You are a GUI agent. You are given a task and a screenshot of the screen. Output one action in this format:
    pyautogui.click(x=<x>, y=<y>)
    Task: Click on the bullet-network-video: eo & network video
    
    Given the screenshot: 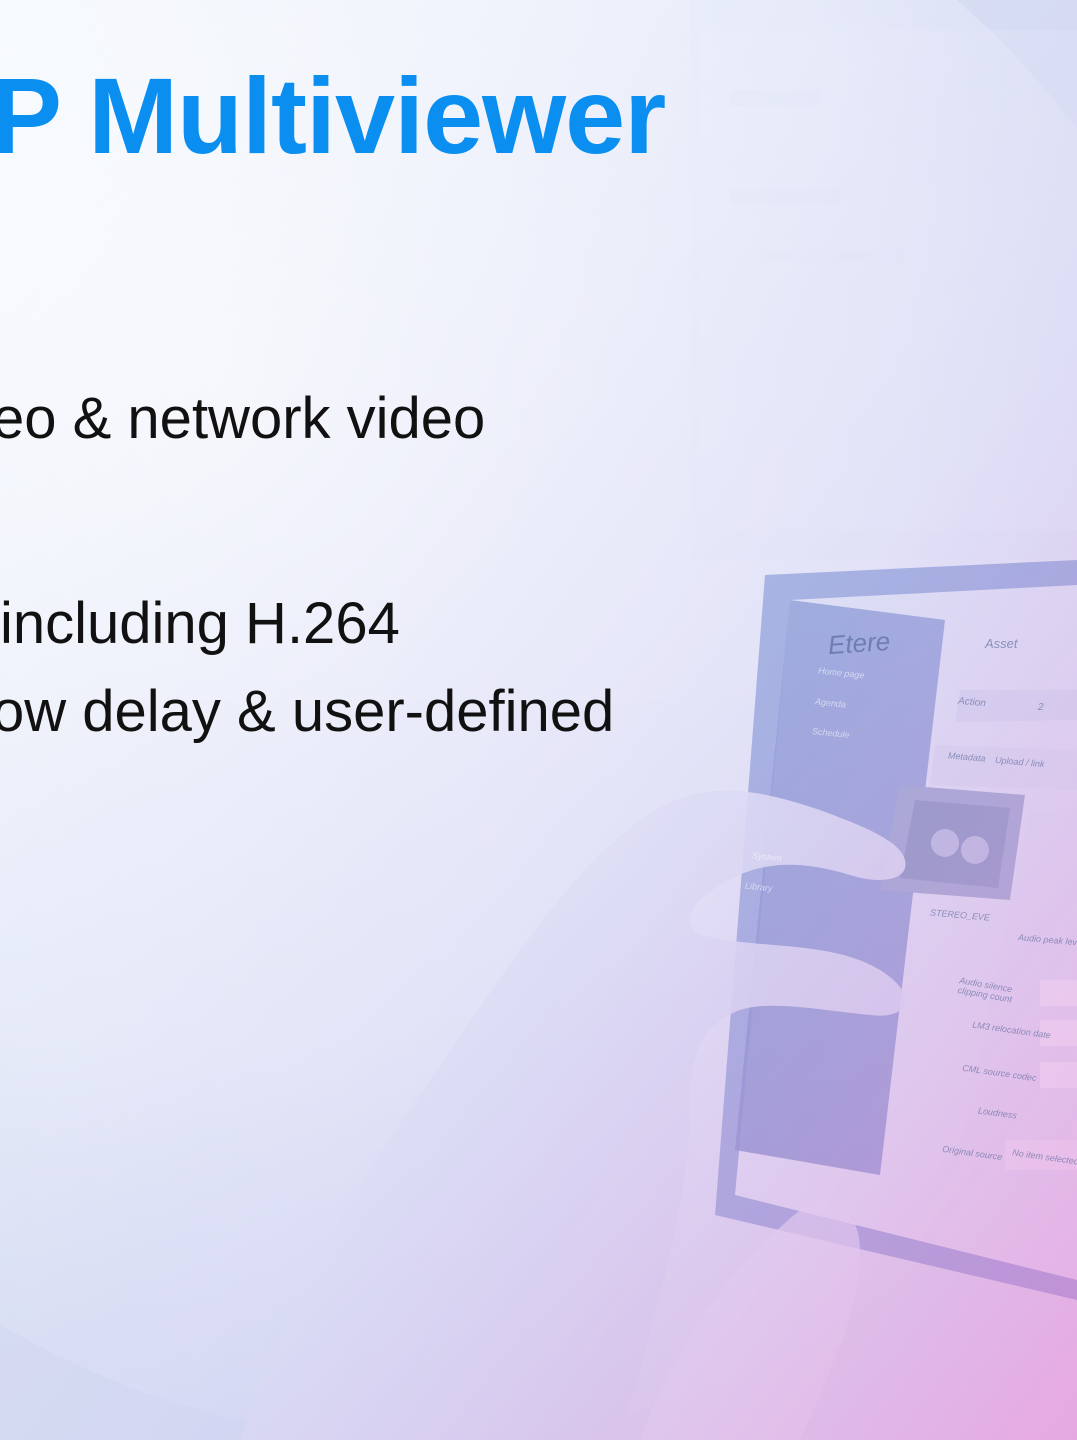 What is the action you would take?
    pyautogui.click(x=243, y=418)
    